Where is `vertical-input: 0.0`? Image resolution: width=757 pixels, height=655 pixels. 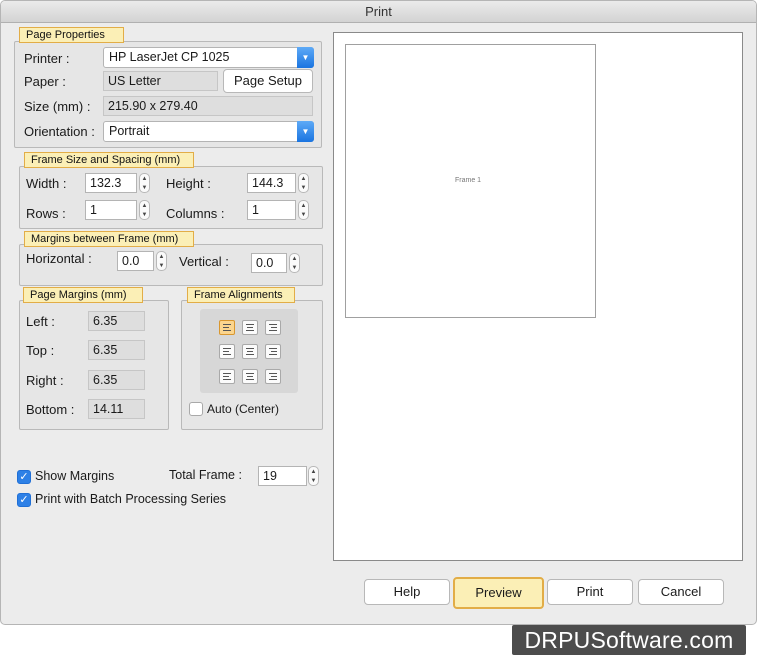
vertical-input: 0.0 is located at coordinates (269, 263).